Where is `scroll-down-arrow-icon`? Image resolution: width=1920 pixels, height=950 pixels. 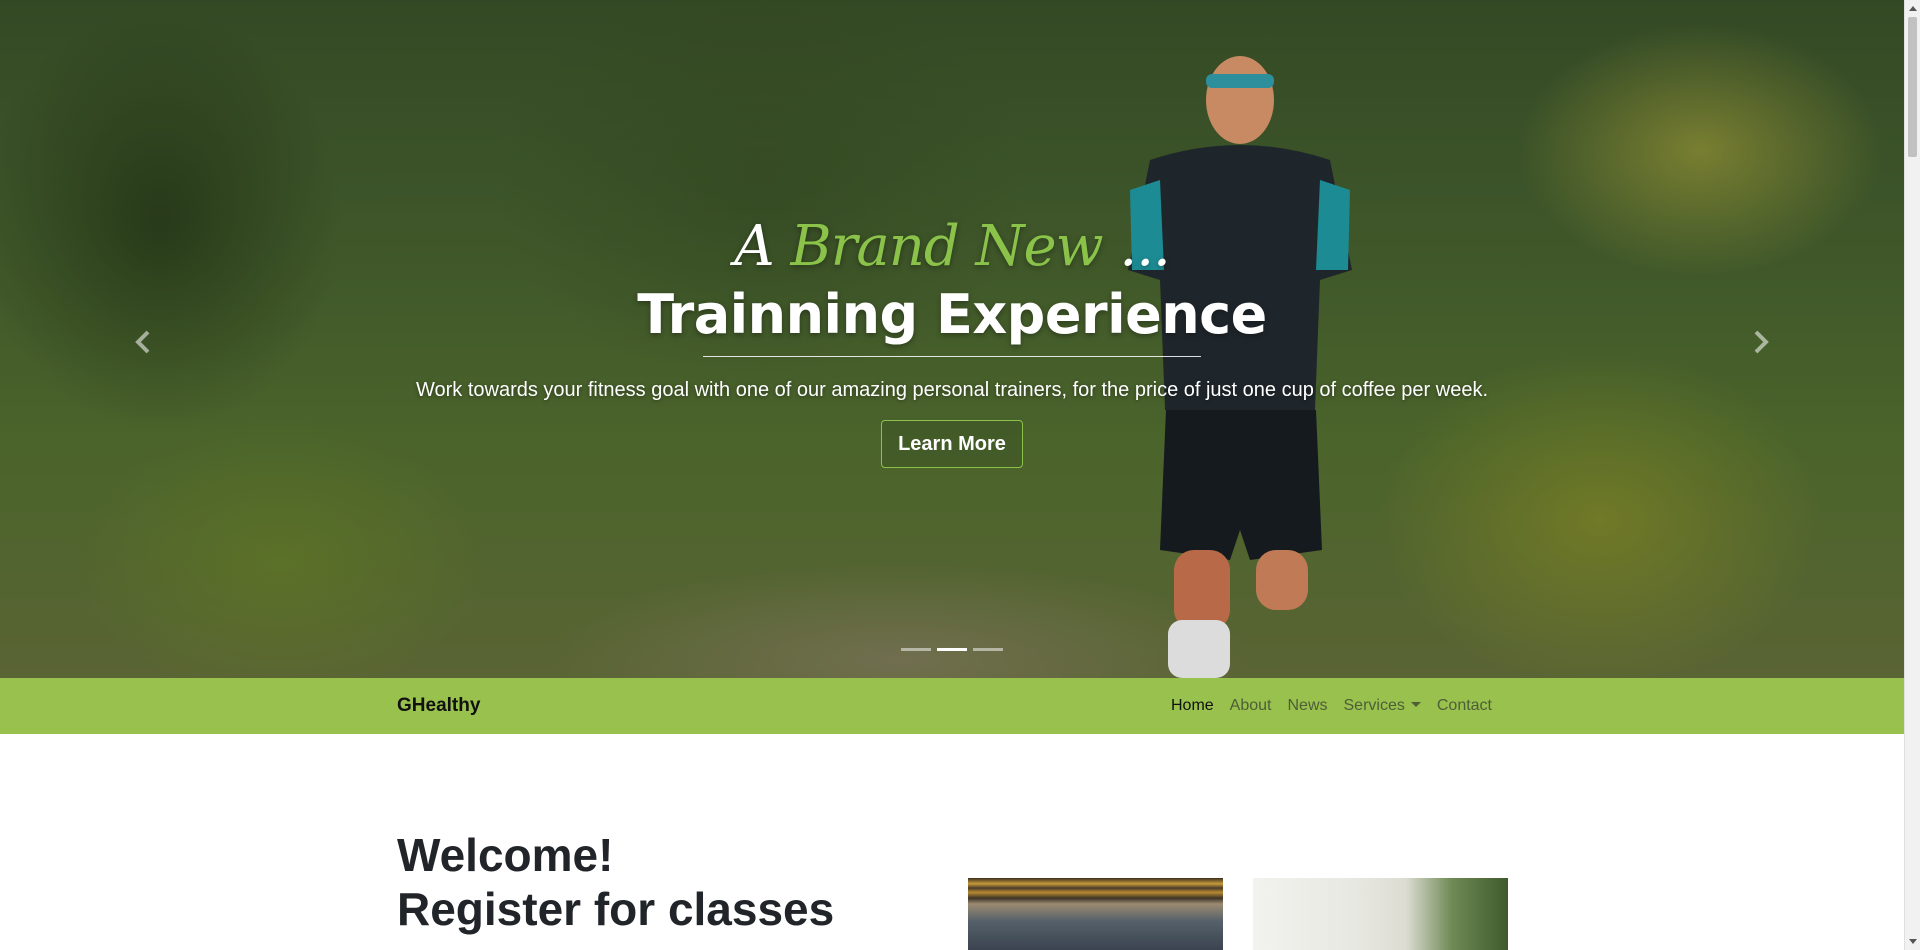 scroll-down-arrow-icon is located at coordinates (1913, 941).